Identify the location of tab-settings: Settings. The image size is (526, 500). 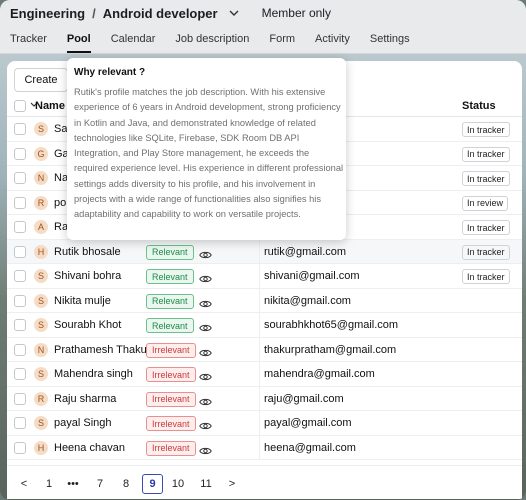
(390, 43).